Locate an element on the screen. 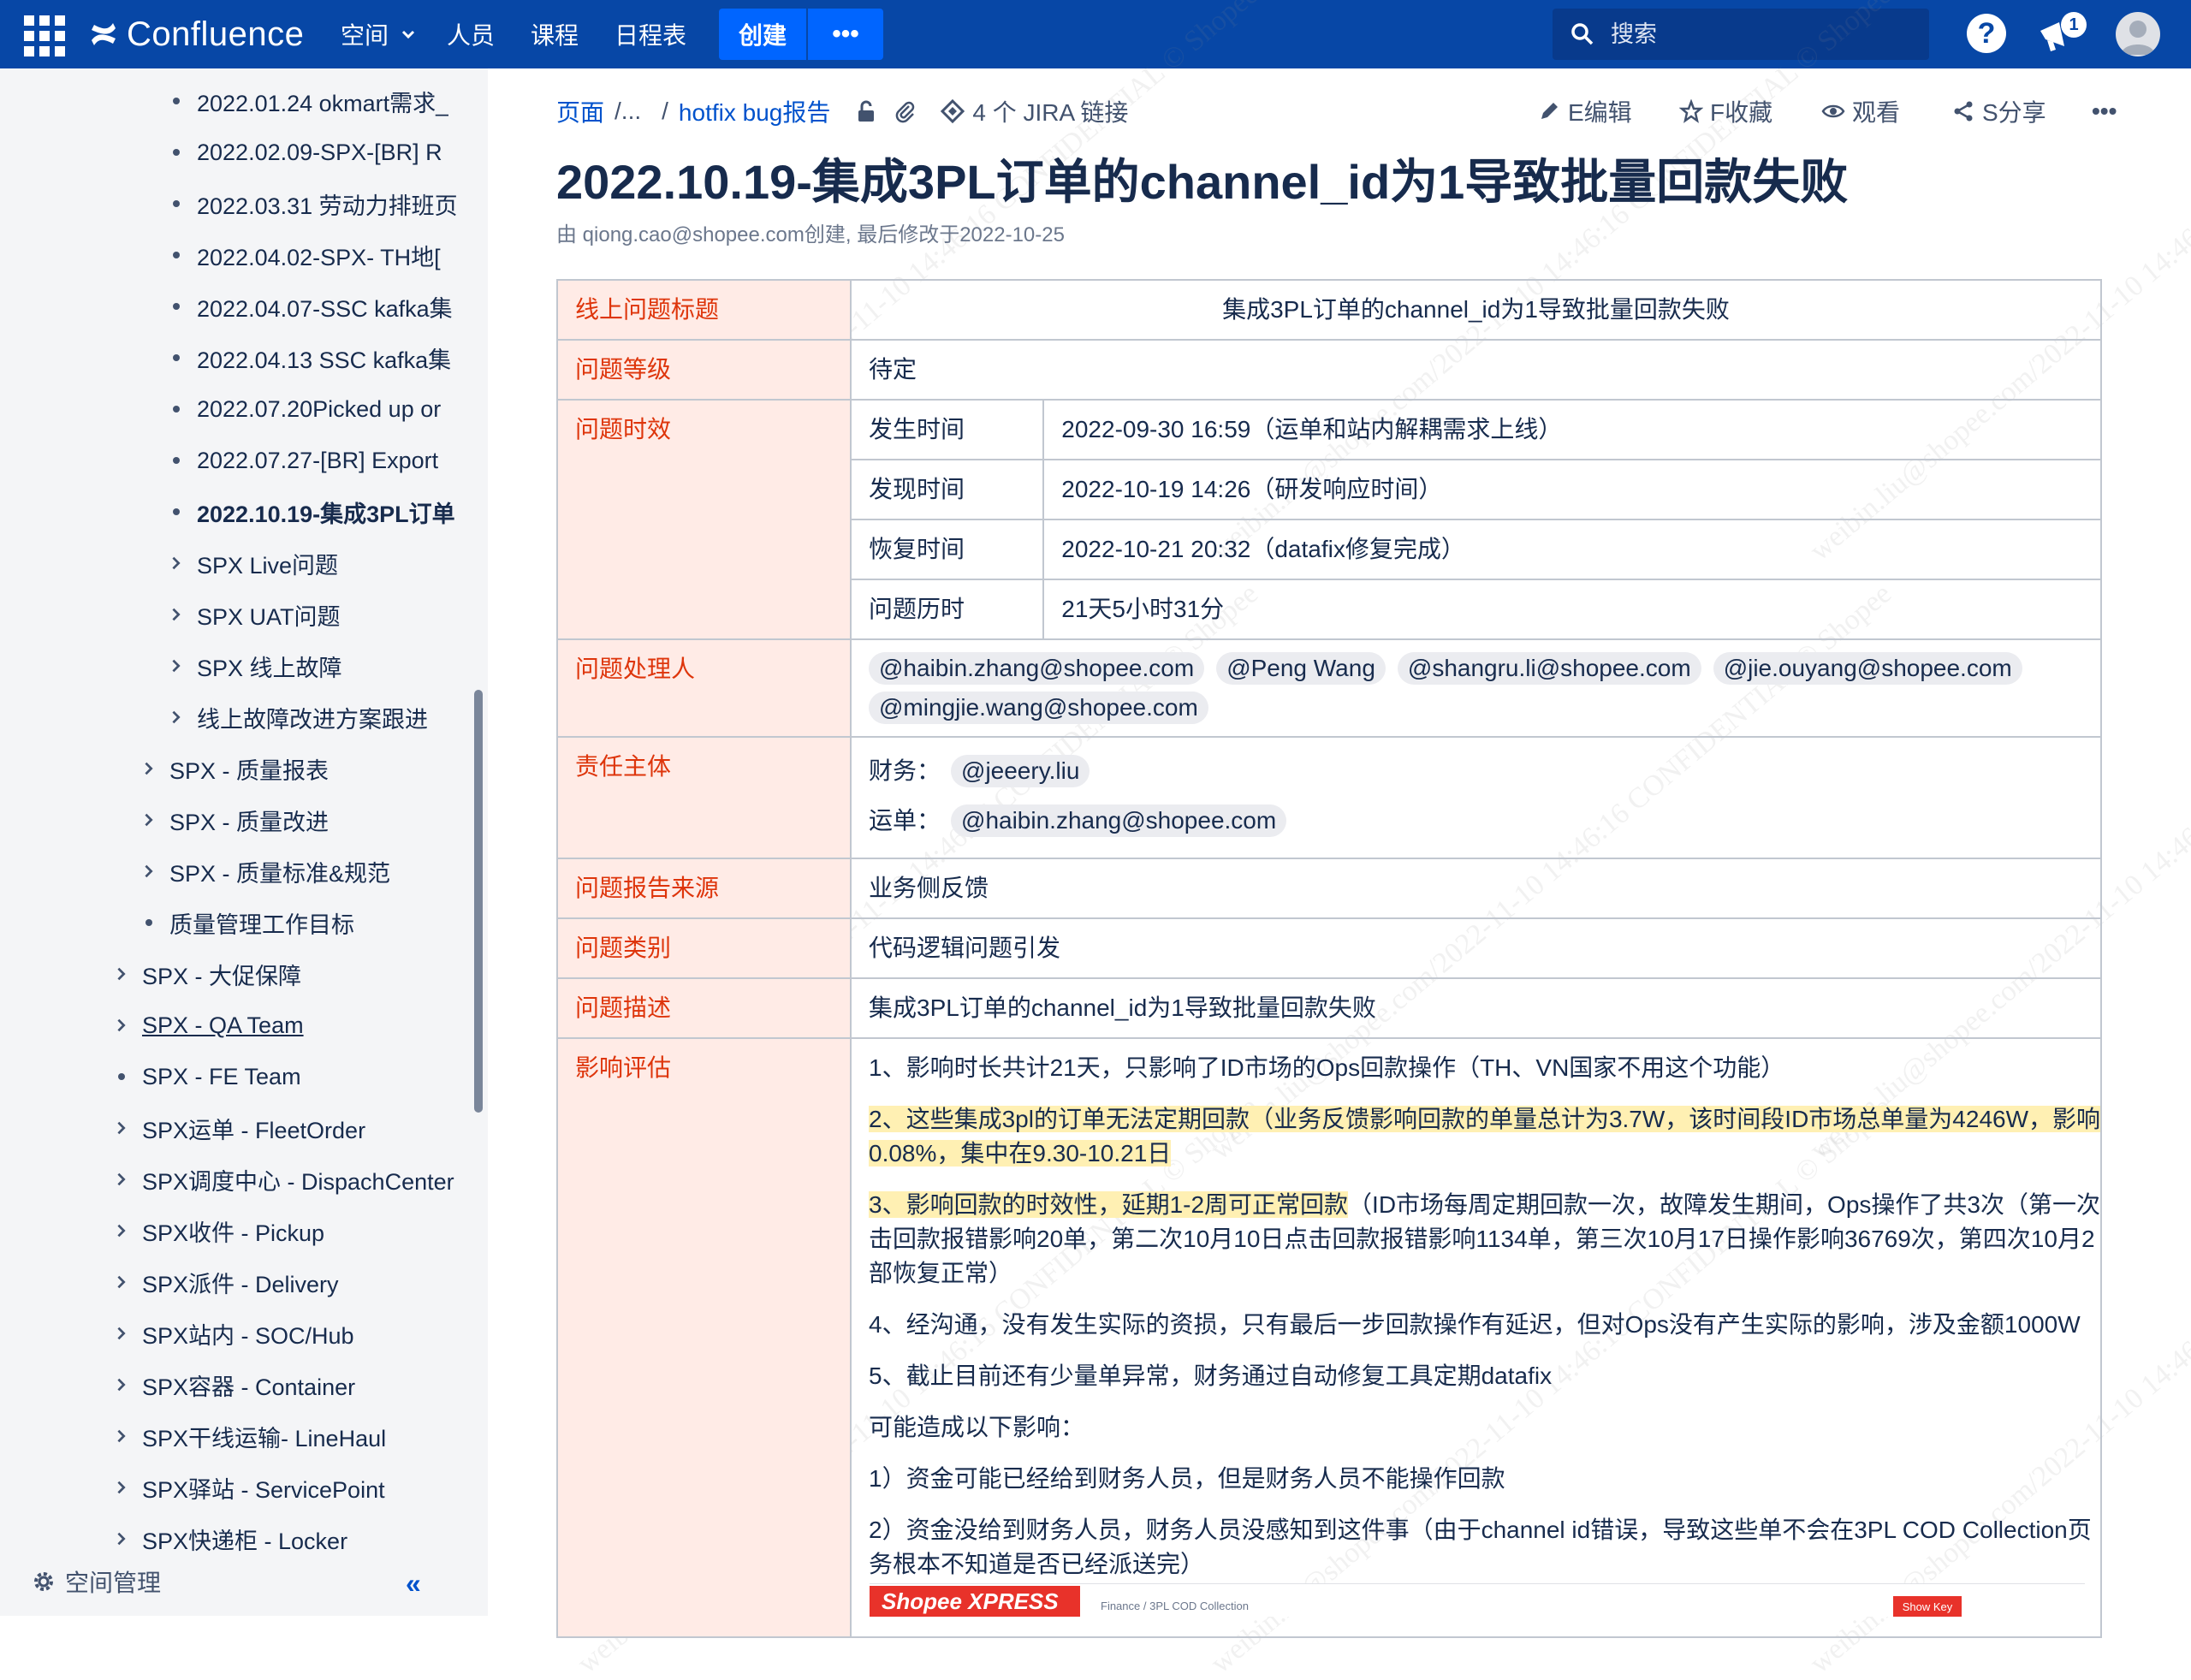 The image size is (2191, 1680). nav-spaces: 空间 is located at coordinates (378, 34).